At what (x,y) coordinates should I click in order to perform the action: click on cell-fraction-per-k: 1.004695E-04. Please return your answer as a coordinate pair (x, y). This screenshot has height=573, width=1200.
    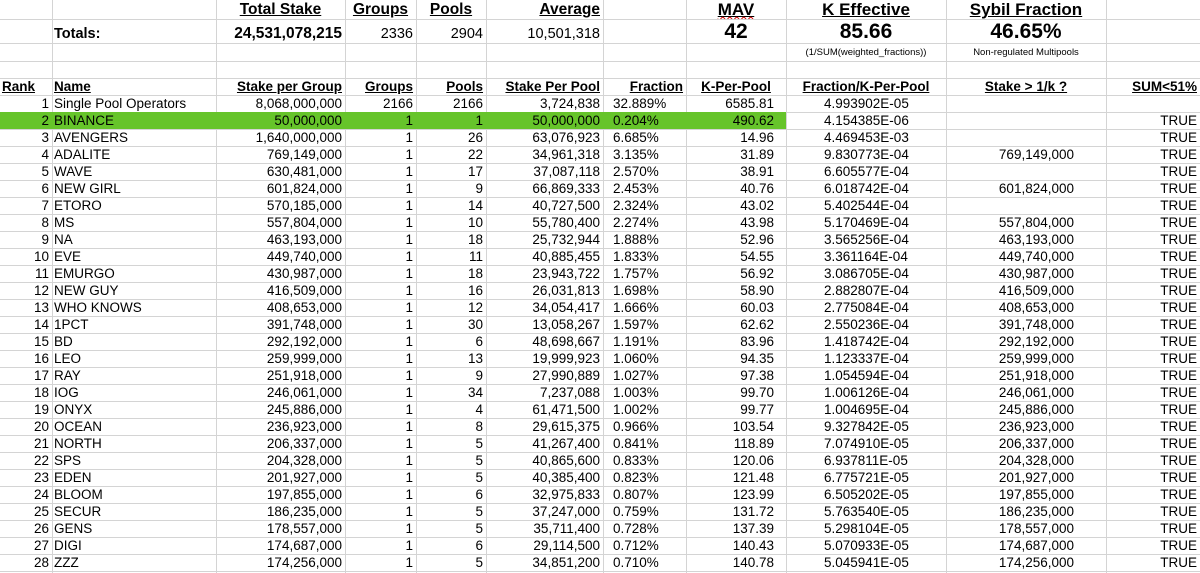
    Looking at the image, I should click on (866, 409).